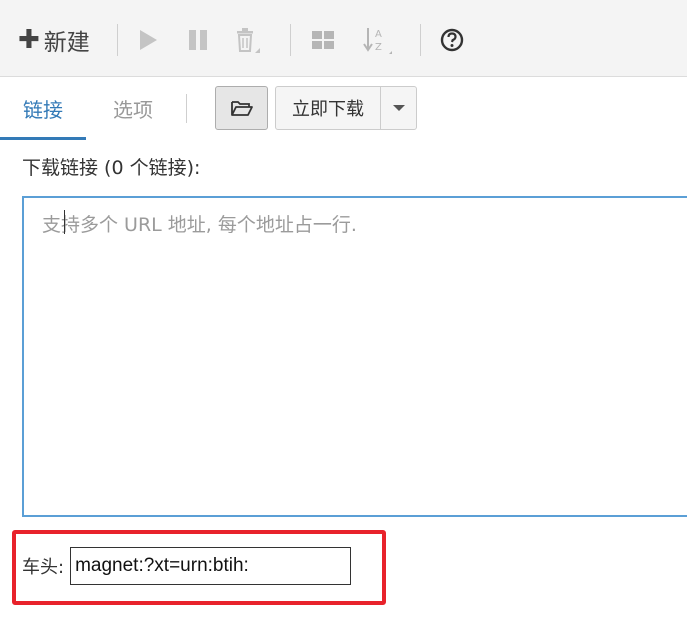  Describe the element at coordinates (378, 34) in the screenshot. I see `svg-text: A` at that location.